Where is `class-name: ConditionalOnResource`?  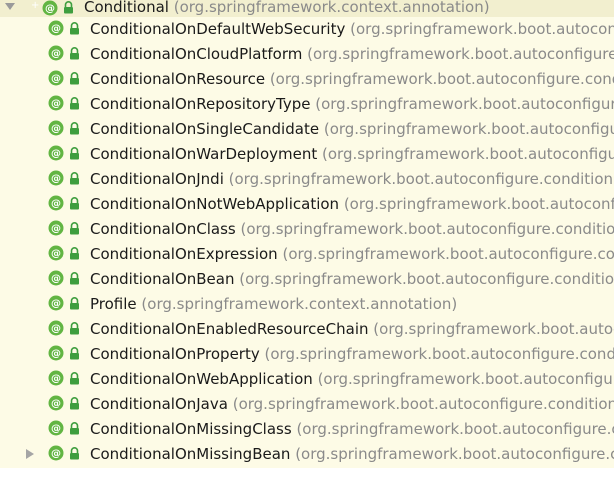
class-name: ConditionalOnResource is located at coordinates (178, 79).